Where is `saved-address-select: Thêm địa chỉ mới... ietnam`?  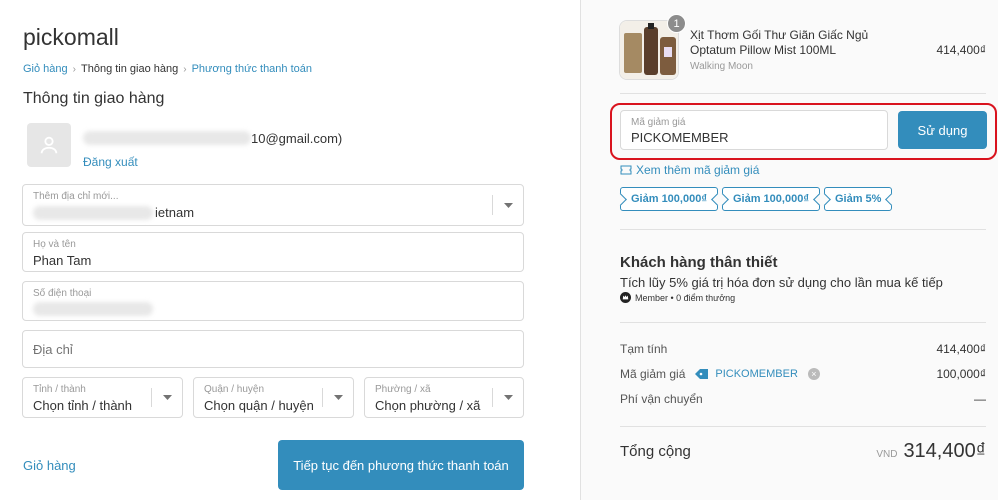
saved-address-select: Thêm địa chỉ mới... ietnam is located at coordinates (273, 205).